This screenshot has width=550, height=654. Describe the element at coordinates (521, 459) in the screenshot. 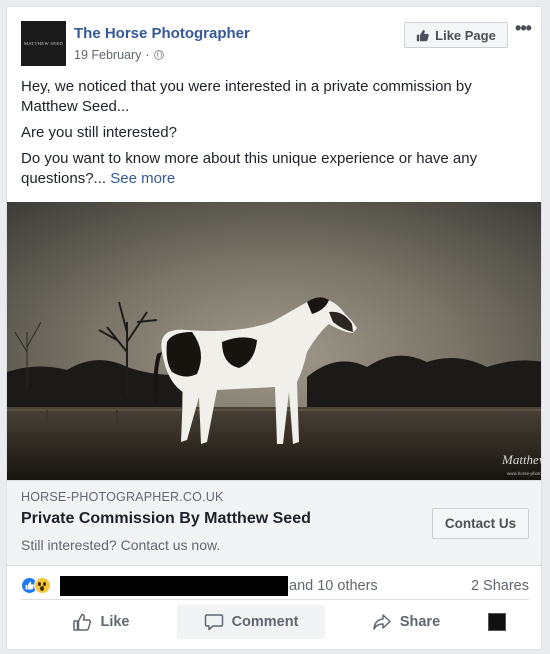

I see `photo-signature: Matthew` at that location.